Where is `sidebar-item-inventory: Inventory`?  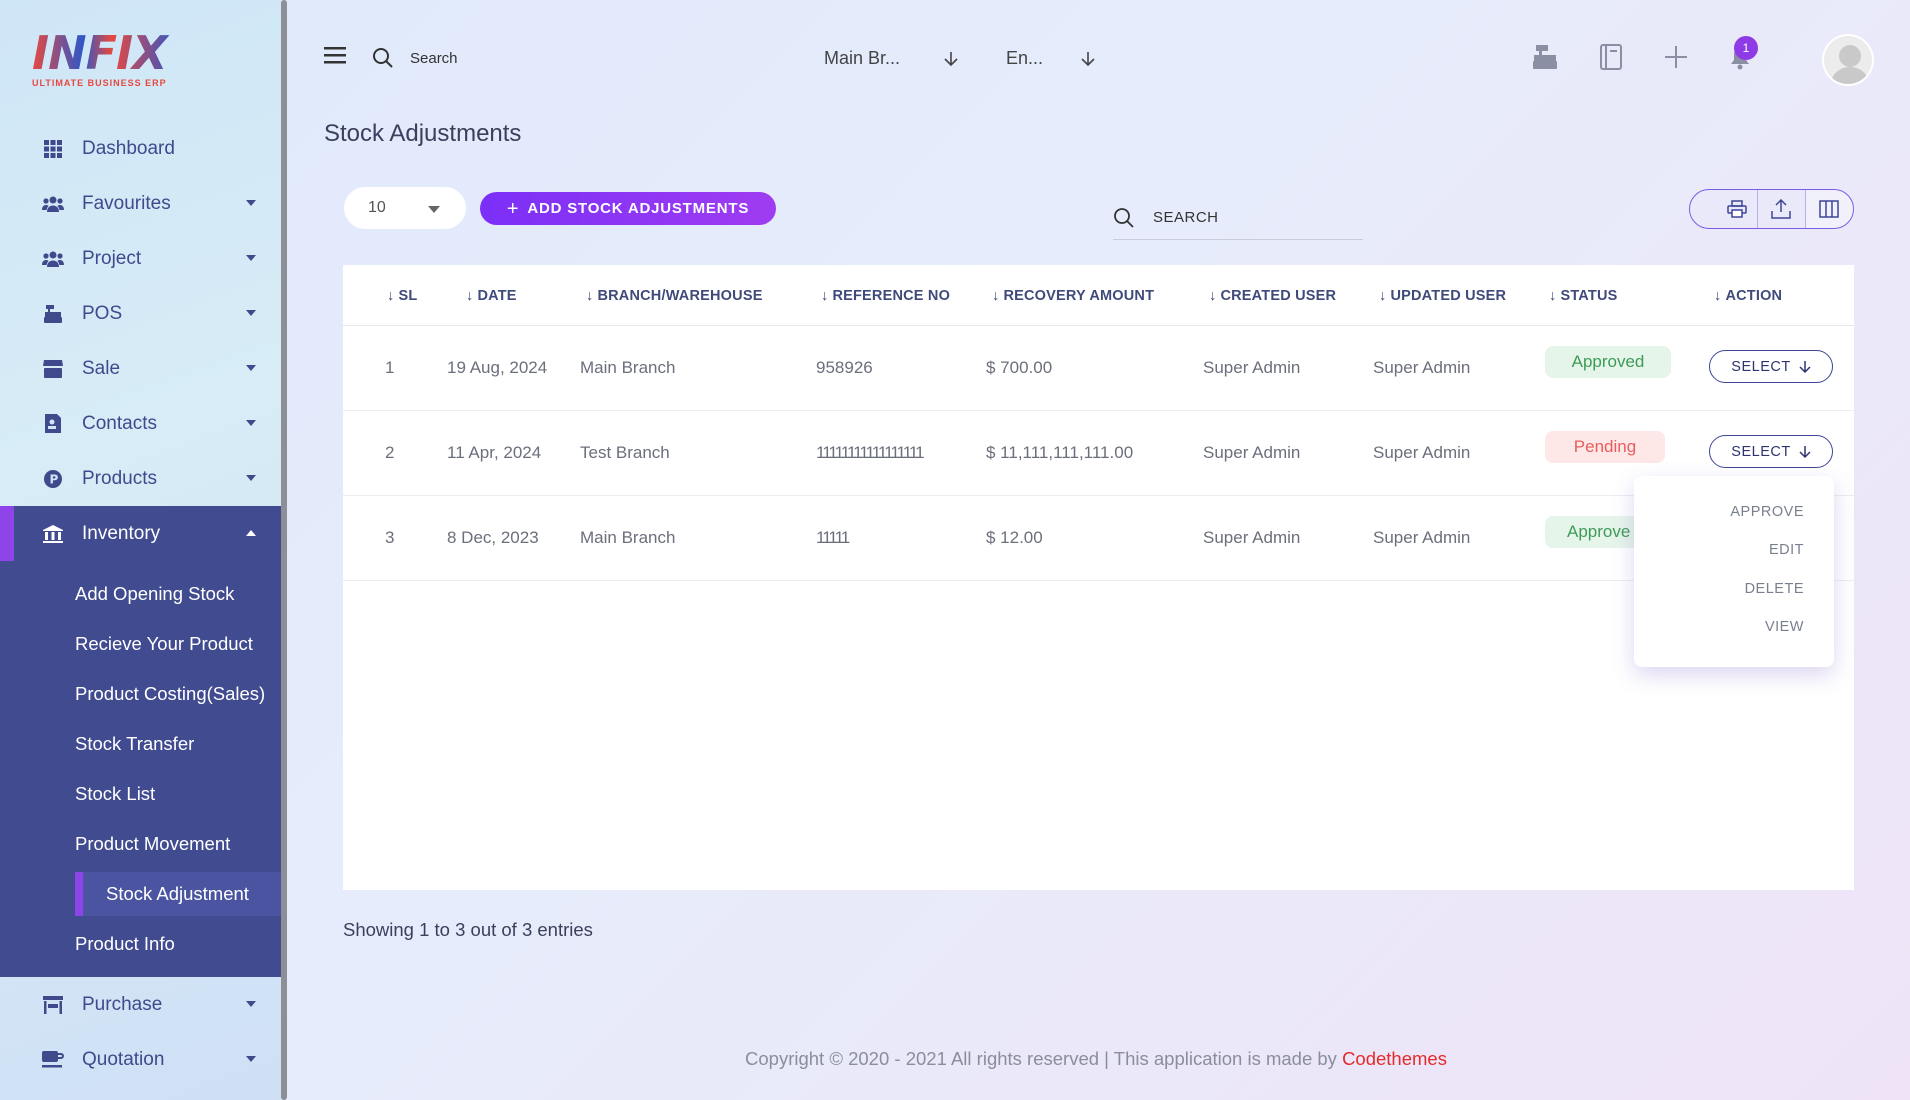 sidebar-item-inventory: Inventory is located at coordinates (141, 533).